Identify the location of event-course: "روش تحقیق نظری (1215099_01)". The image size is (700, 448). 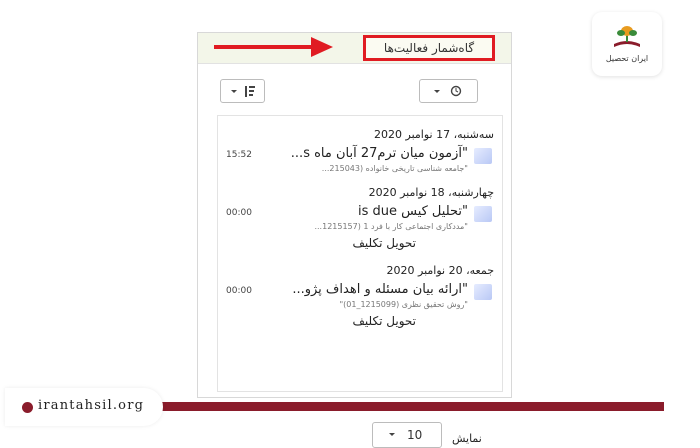
(403, 304).